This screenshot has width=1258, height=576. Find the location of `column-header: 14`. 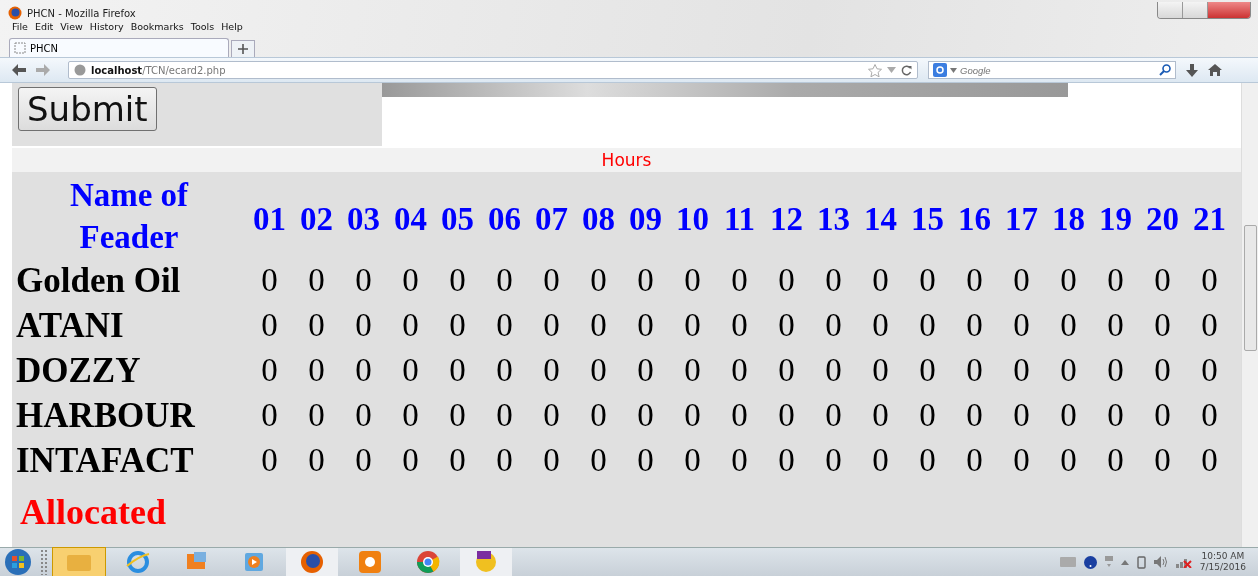

column-header: 14 is located at coordinates (880, 219).